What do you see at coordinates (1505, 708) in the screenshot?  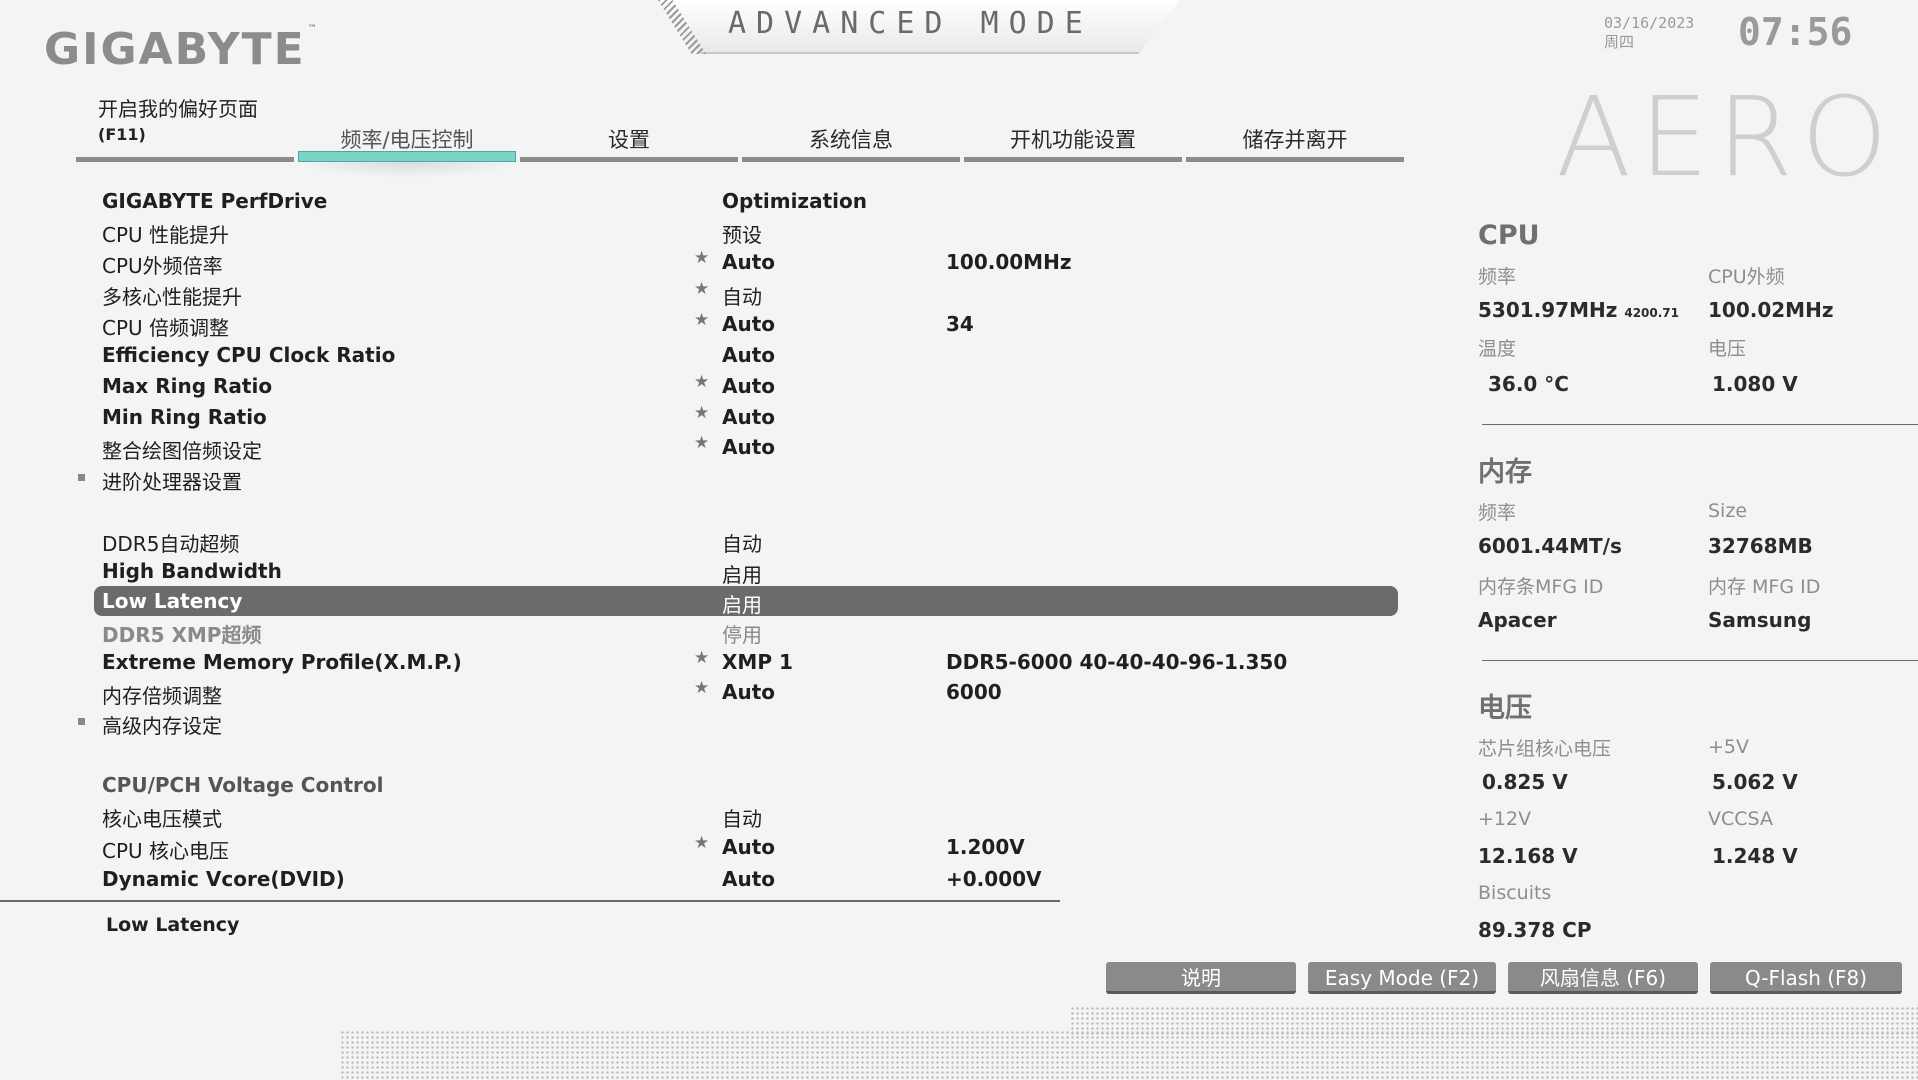 I see `voltage-panel-title: 电压` at bounding box center [1505, 708].